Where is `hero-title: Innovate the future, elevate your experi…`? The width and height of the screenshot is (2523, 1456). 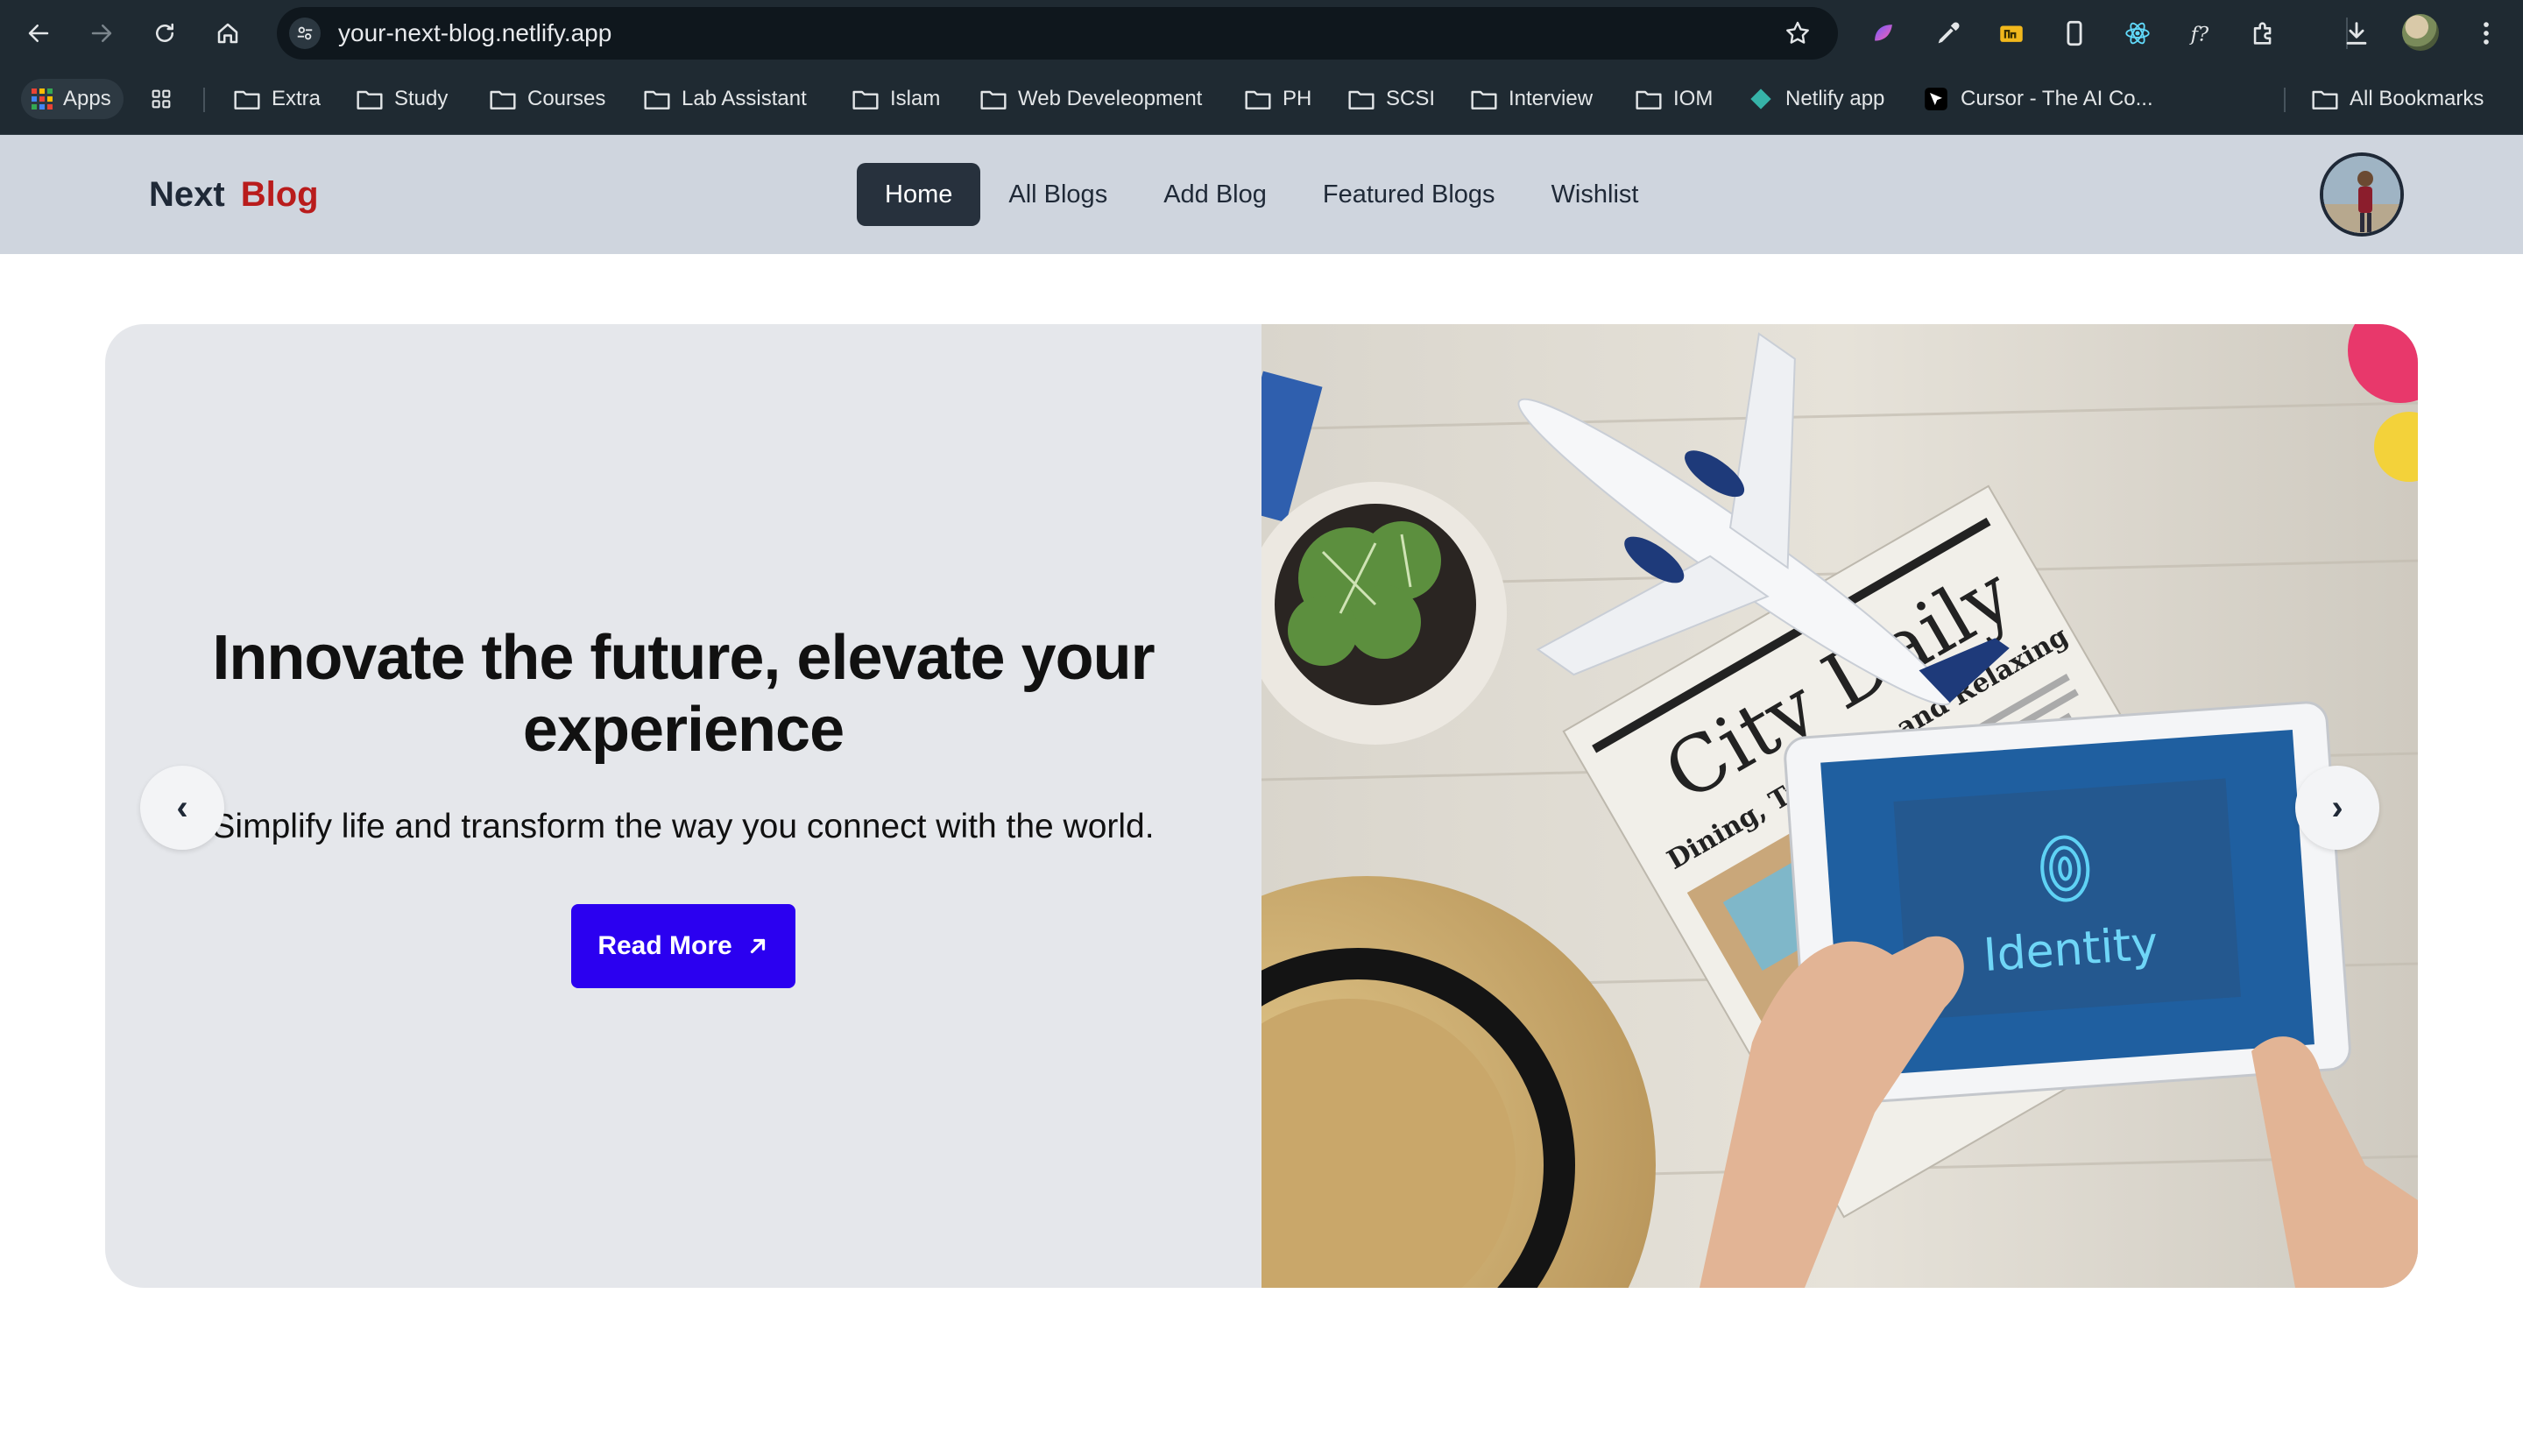
hero-title: Innovate the future, elevate your experi… is located at coordinates (683, 694).